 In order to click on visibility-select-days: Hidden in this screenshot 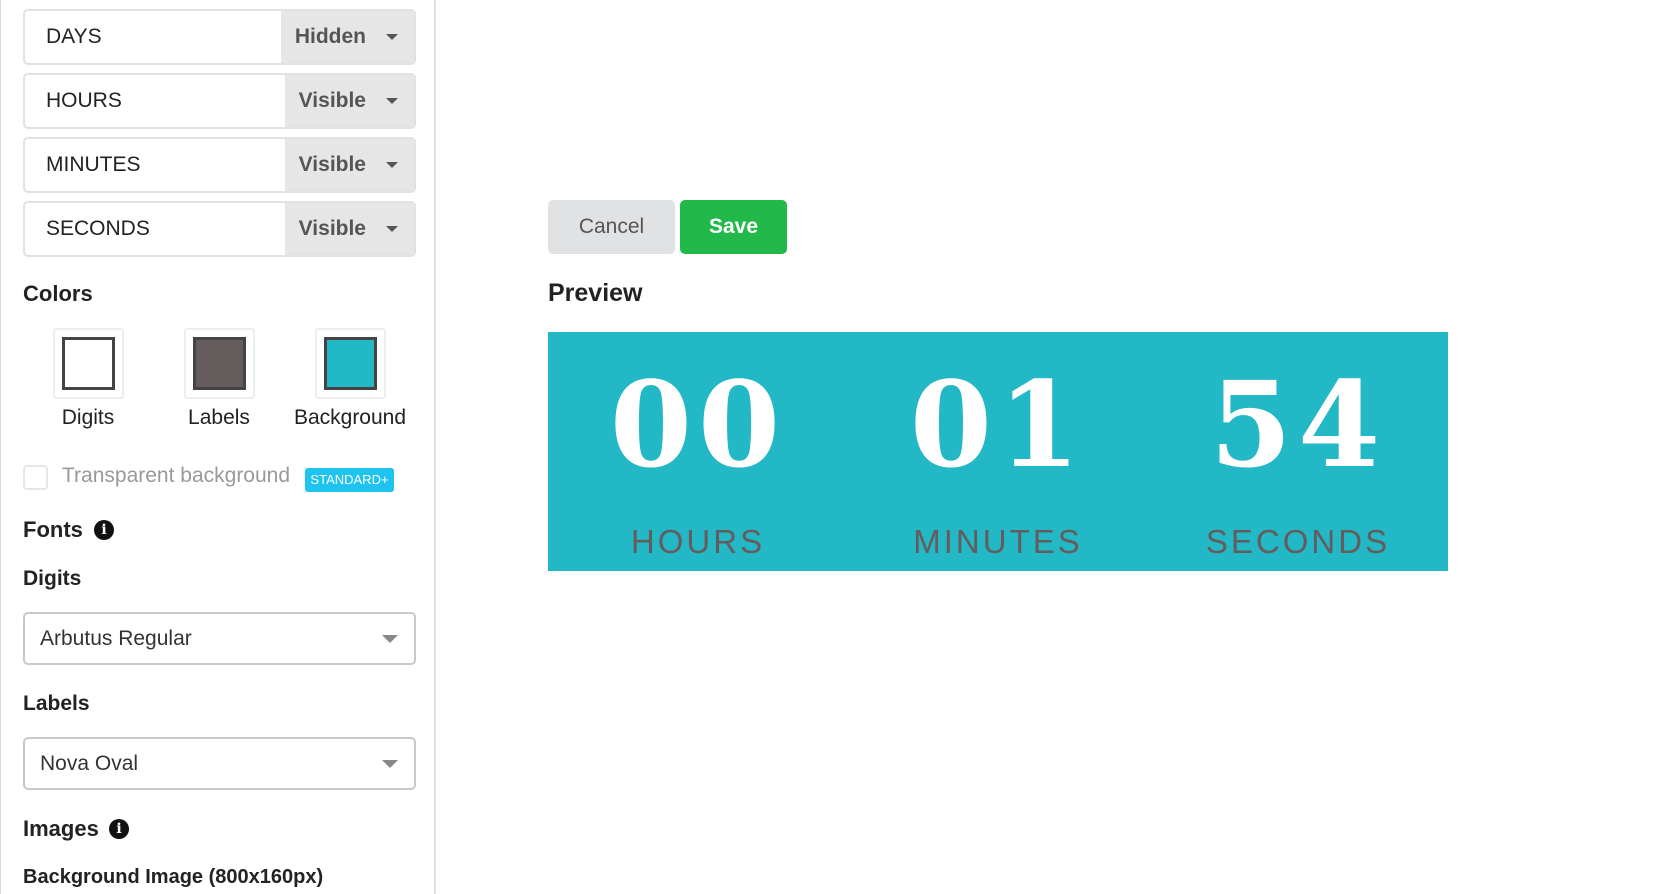, I will do `click(347, 37)`.